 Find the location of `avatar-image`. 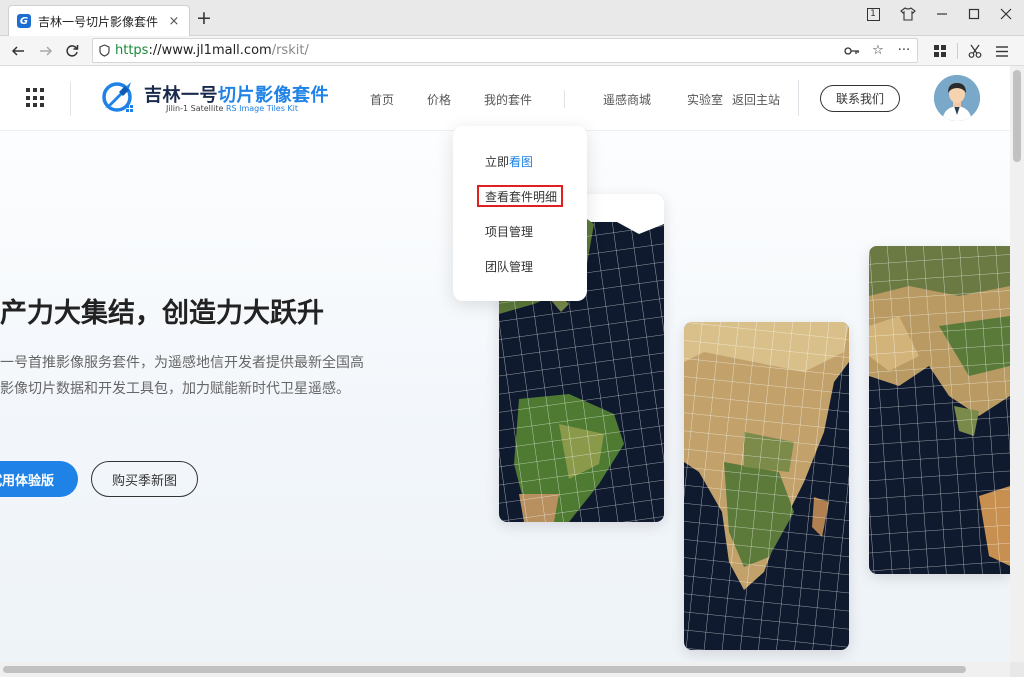

avatar-image is located at coordinates (957, 98).